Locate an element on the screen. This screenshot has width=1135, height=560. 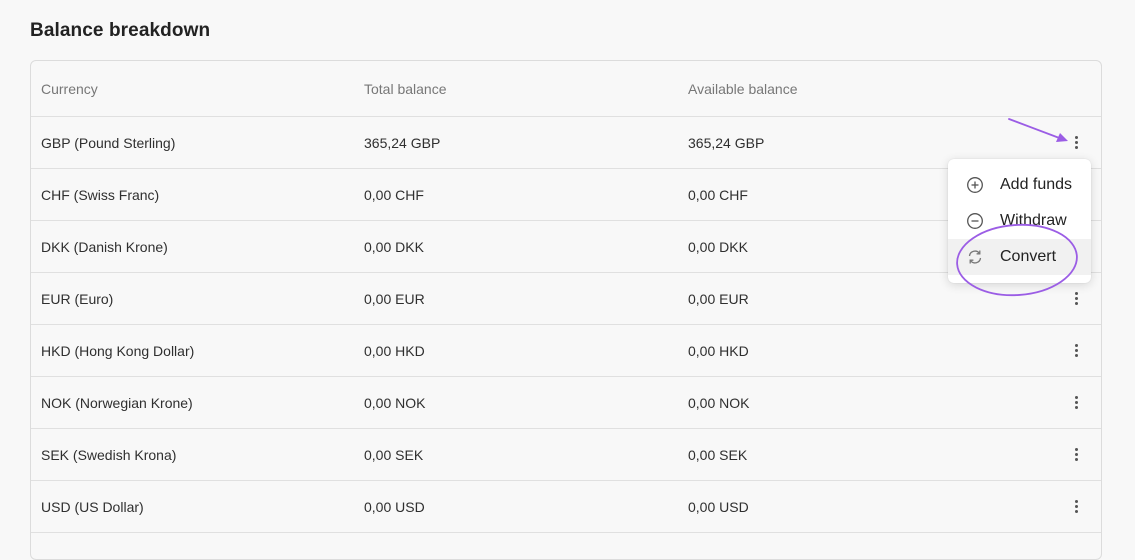
currency-cell: EUR (Euro) is located at coordinates (77, 298).